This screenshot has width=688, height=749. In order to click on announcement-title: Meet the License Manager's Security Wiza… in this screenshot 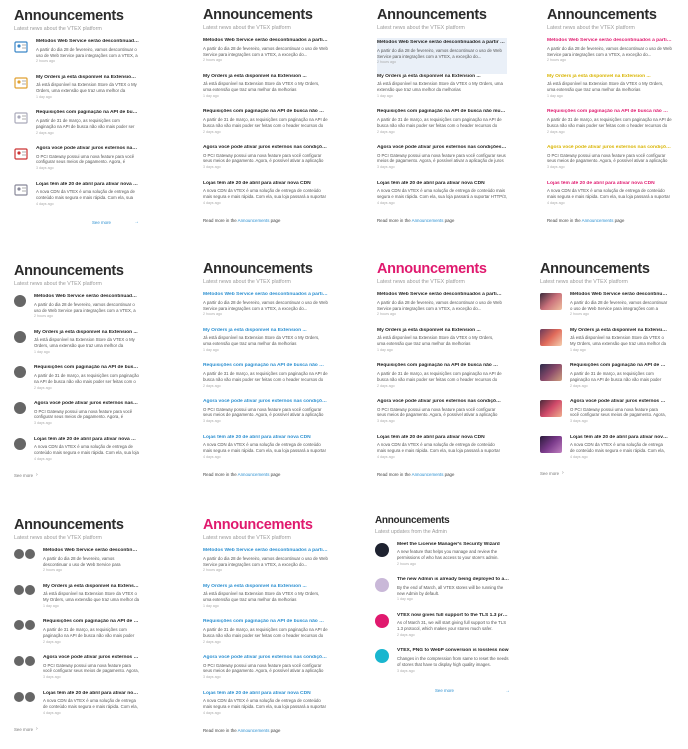, I will do `click(453, 545)`.